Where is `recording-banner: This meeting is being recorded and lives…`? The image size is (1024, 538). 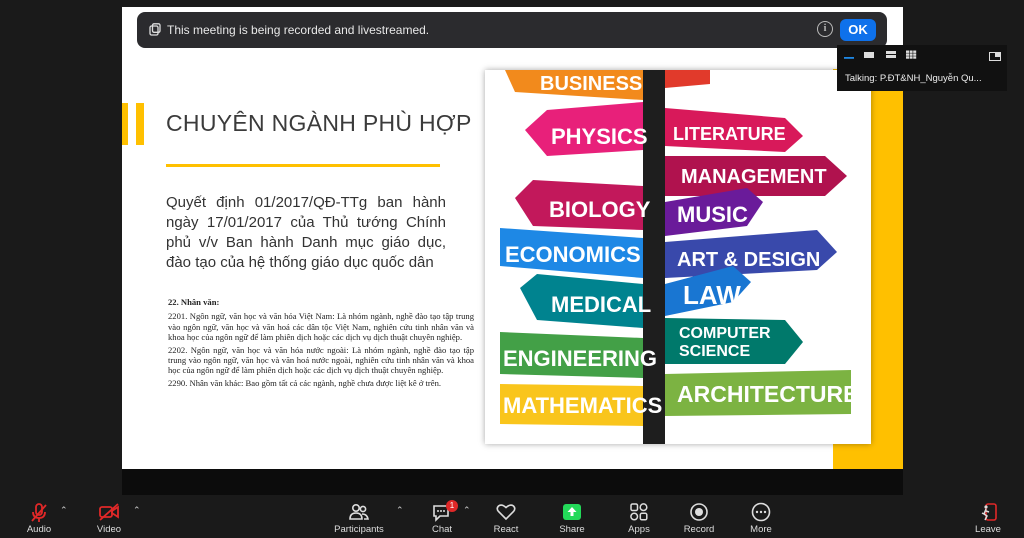 recording-banner: This meeting is being recorded and lives… is located at coordinates (512, 30).